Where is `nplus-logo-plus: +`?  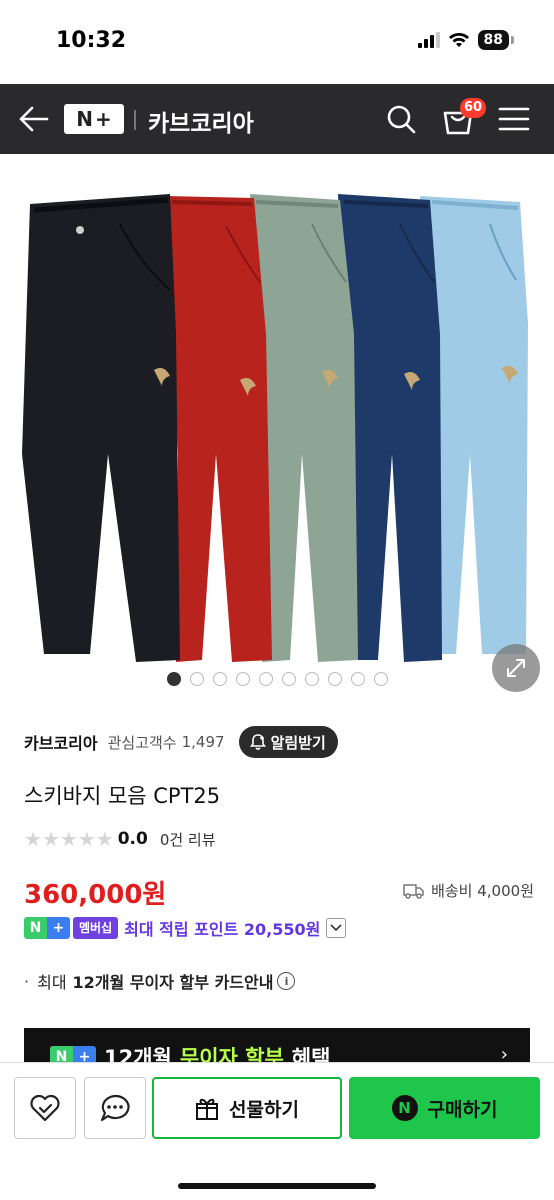 nplus-logo-plus: + is located at coordinates (103, 119).